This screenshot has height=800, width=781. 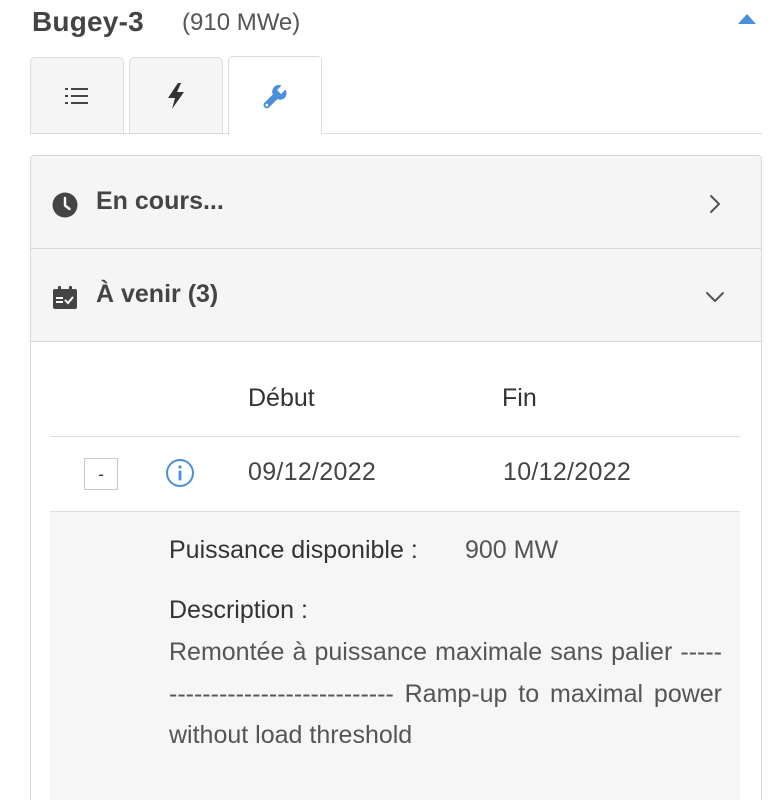 I want to click on wrench-icon, so click(x=275, y=97).